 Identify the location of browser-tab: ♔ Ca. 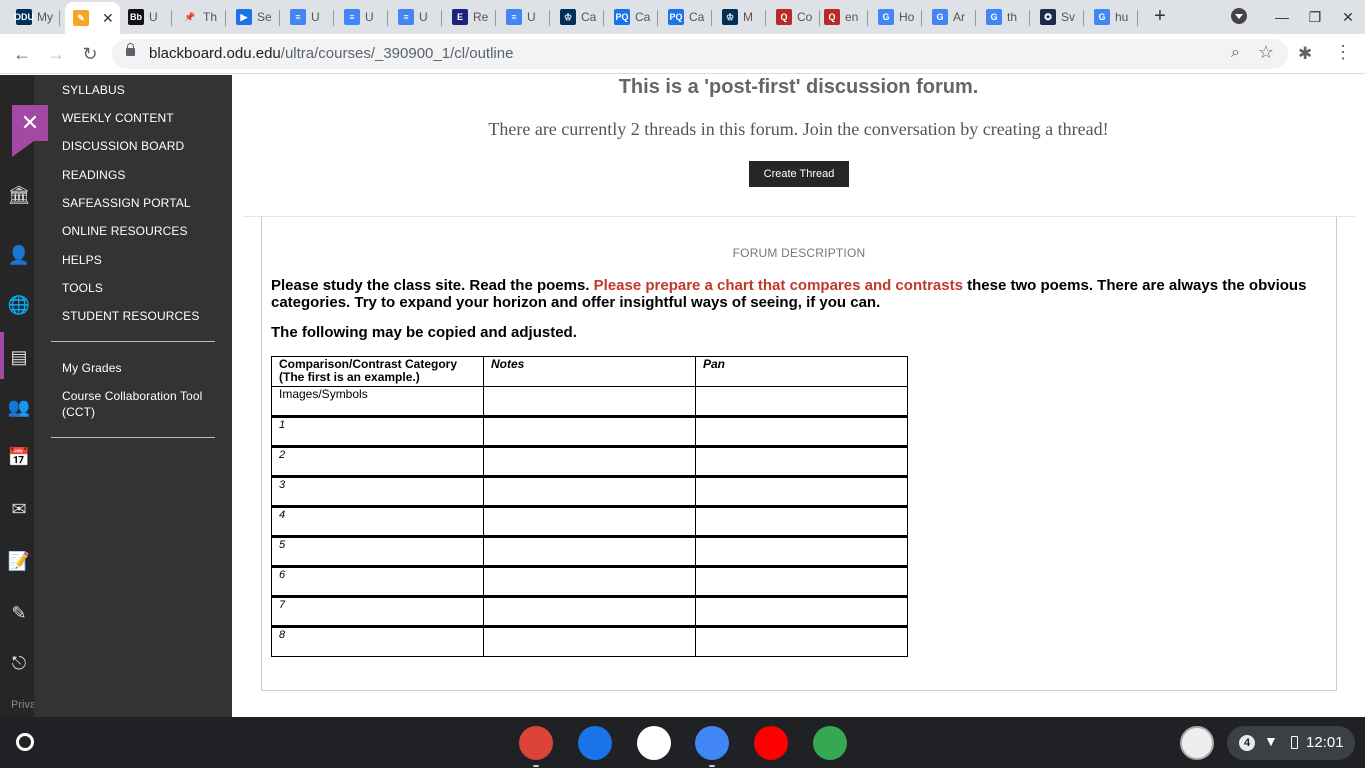
(578, 17).